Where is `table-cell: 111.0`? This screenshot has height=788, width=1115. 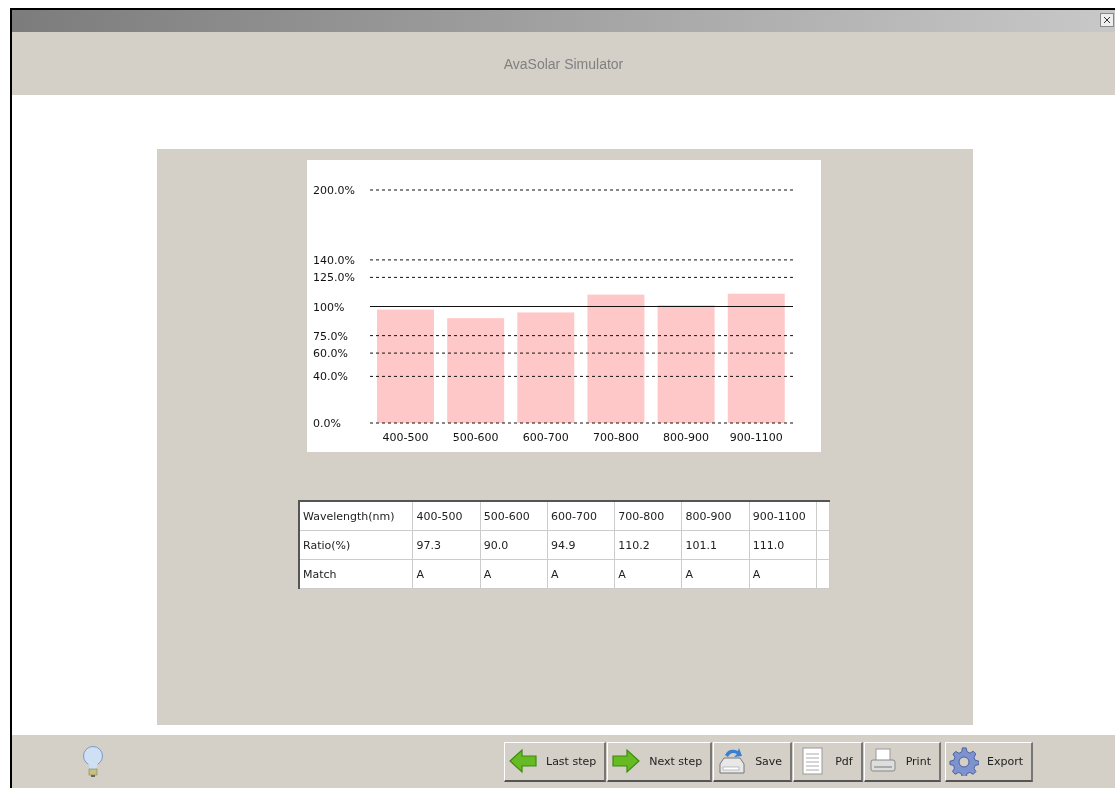 table-cell: 111.0 is located at coordinates (783, 545).